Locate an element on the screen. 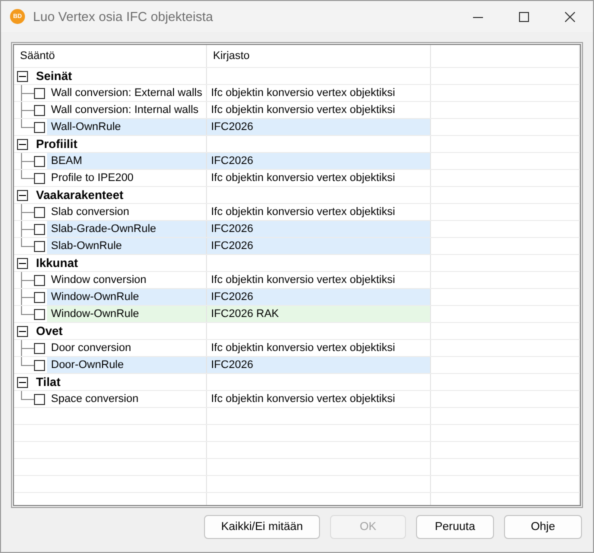 This screenshot has width=594, height=553. rule-name: Slab-OwnRule is located at coordinates (126, 246).